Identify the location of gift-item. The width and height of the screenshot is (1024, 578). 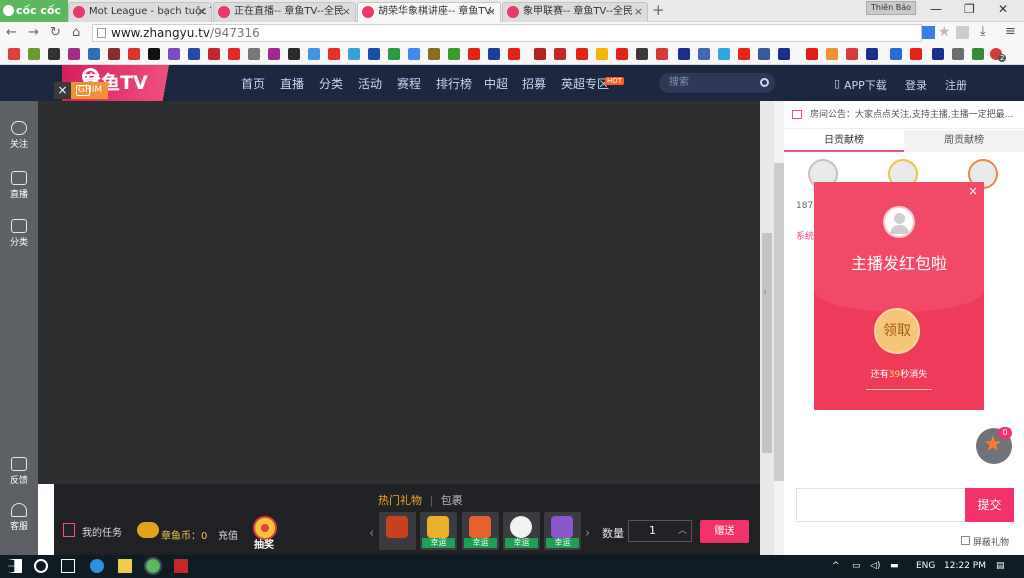
(397, 531).